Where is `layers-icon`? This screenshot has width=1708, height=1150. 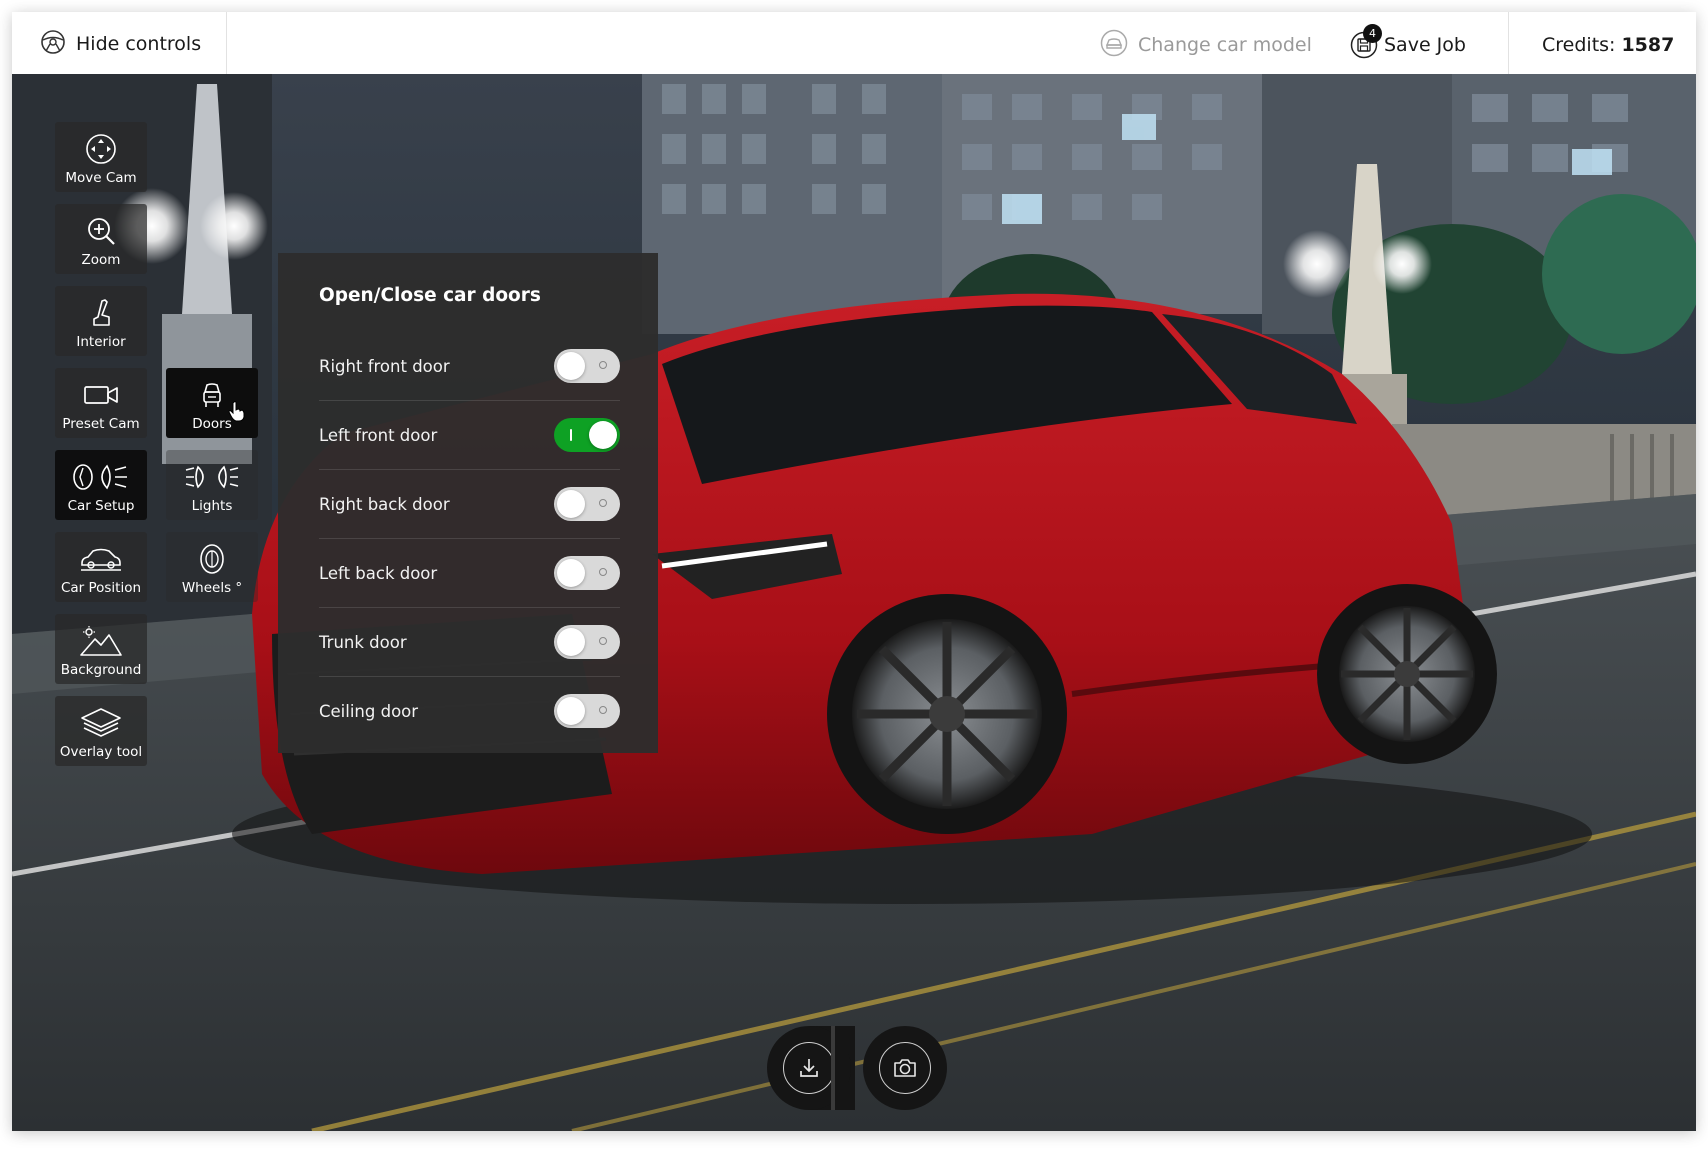
layers-icon is located at coordinates (101, 723).